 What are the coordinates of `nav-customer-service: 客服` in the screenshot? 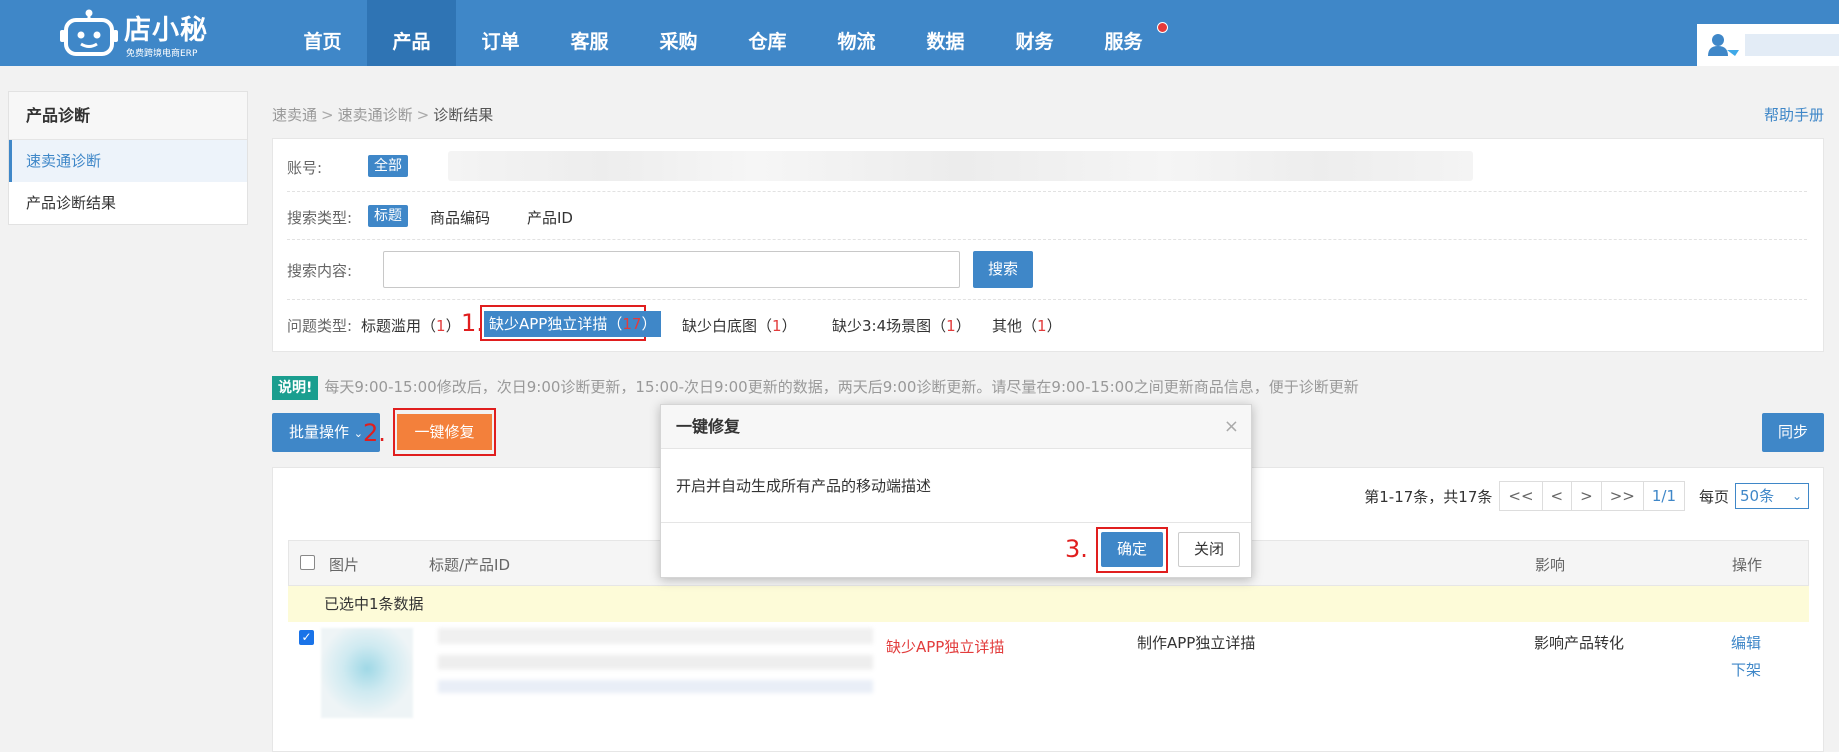 It's located at (589, 33).